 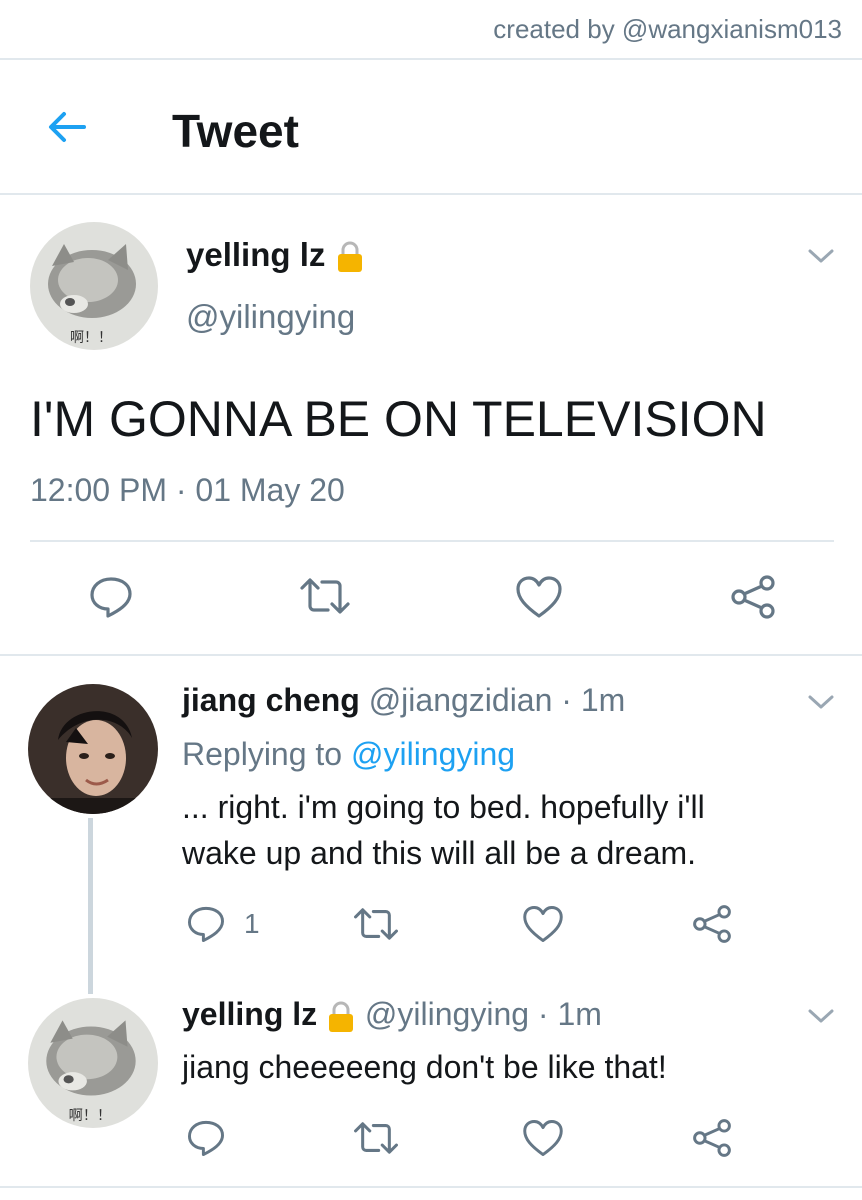 I want to click on bottom-divider, so click(x=431, y=1187).